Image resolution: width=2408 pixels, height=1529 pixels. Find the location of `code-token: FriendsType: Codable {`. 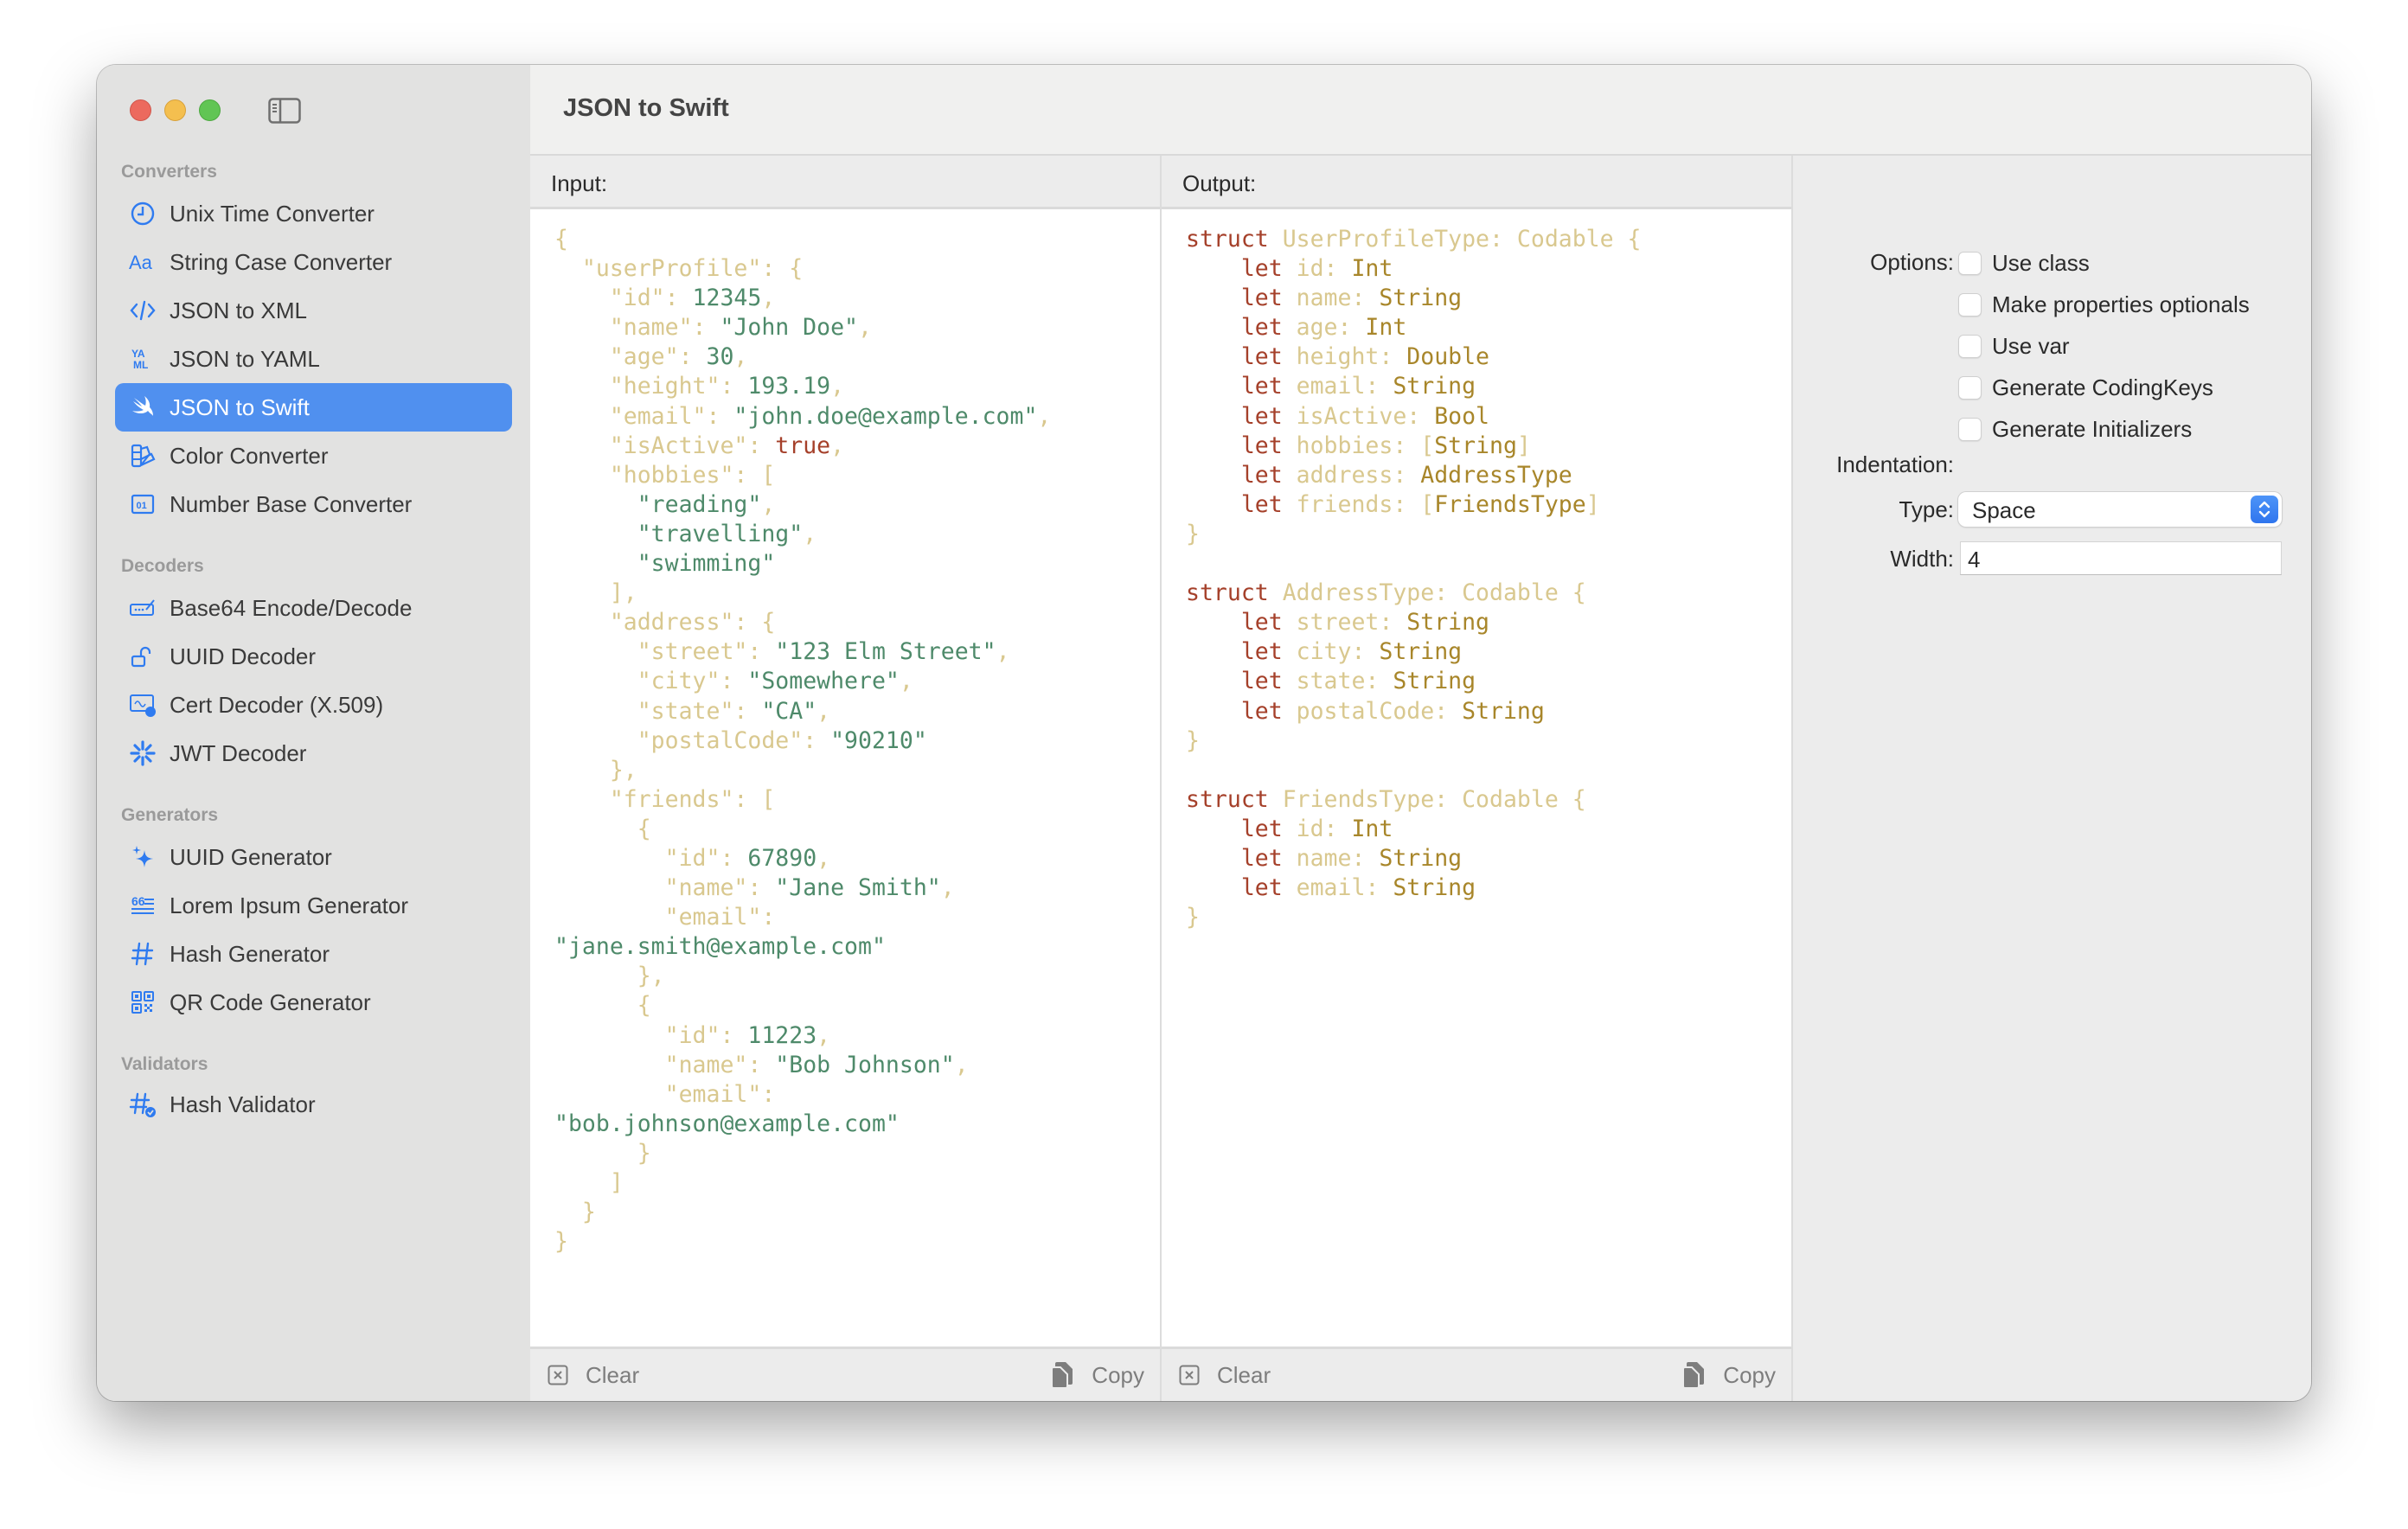

code-token: FriendsType: Codable { is located at coordinates (1427, 799).